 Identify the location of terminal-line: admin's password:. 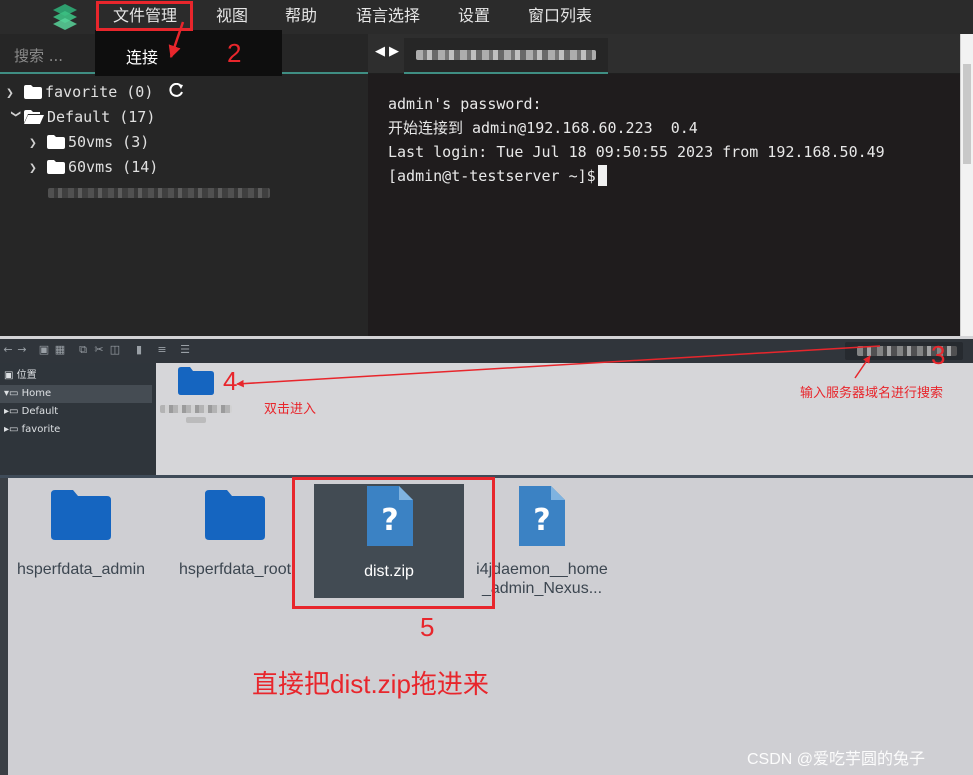
(465, 104).